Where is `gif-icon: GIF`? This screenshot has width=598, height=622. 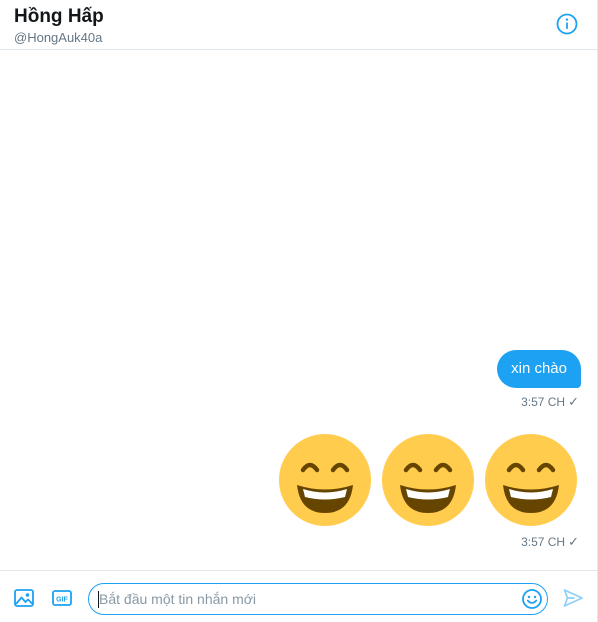
gif-icon: GIF is located at coordinates (62, 598).